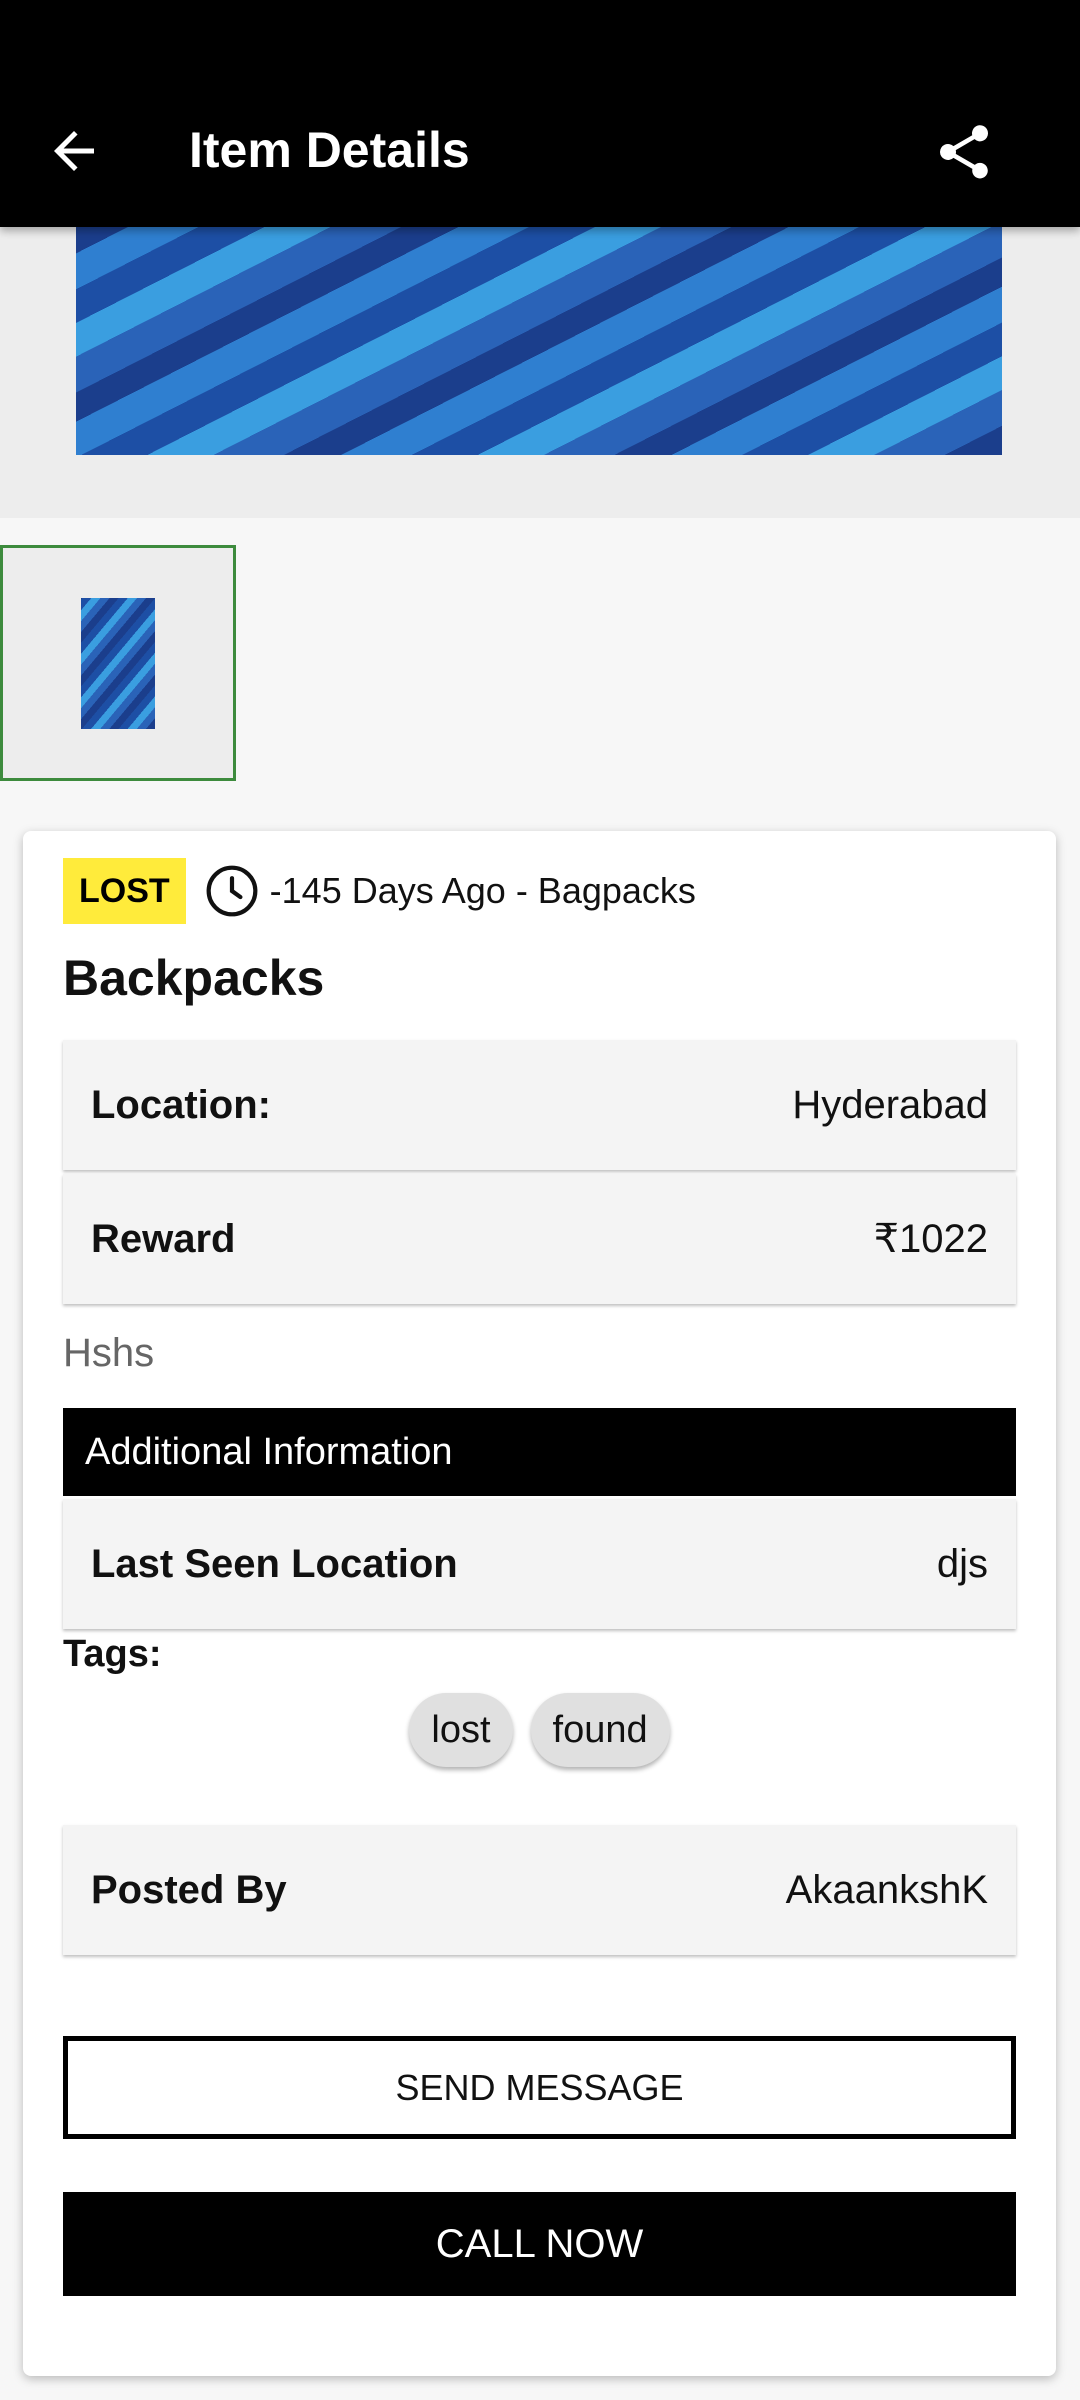 This screenshot has width=1080, height=2400. What do you see at coordinates (232, 891) in the screenshot?
I see `clock-icon` at bounding box center [232, 891].